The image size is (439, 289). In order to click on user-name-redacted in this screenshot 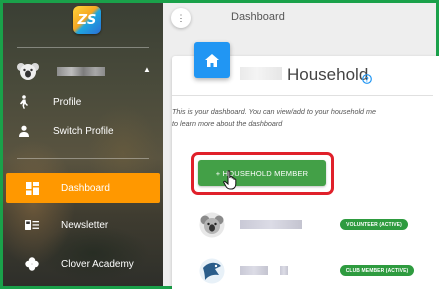, I will do `click(81, 71)`.